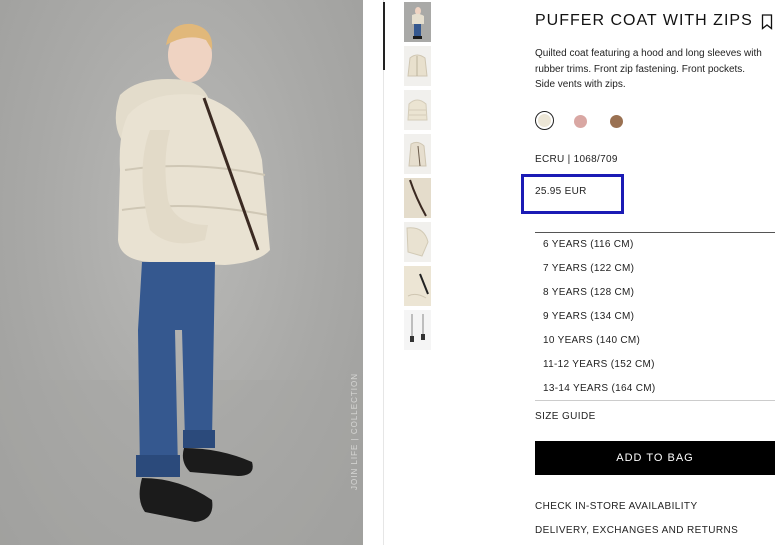 This screenshot has height=545, width=784. I want to click on color-swatch-ecru, so click(544, 120).